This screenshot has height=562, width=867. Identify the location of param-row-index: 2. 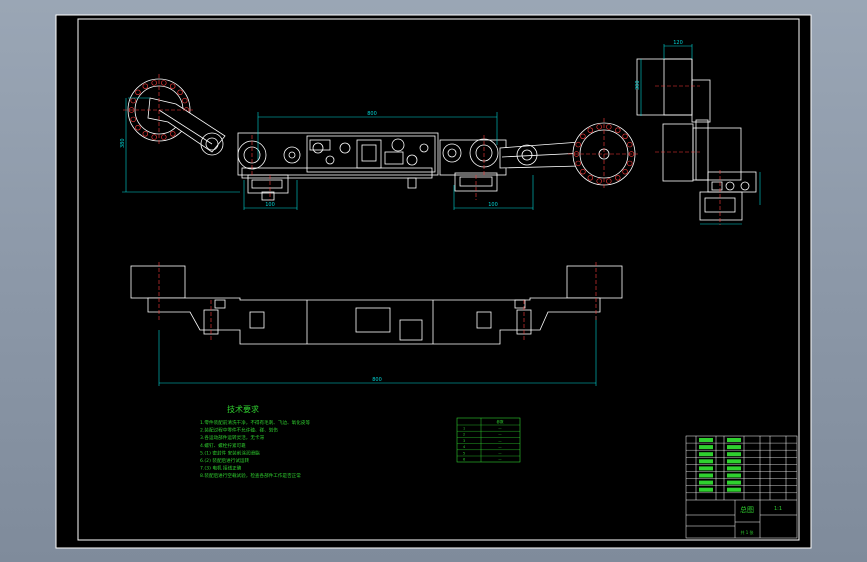
(464, 435).